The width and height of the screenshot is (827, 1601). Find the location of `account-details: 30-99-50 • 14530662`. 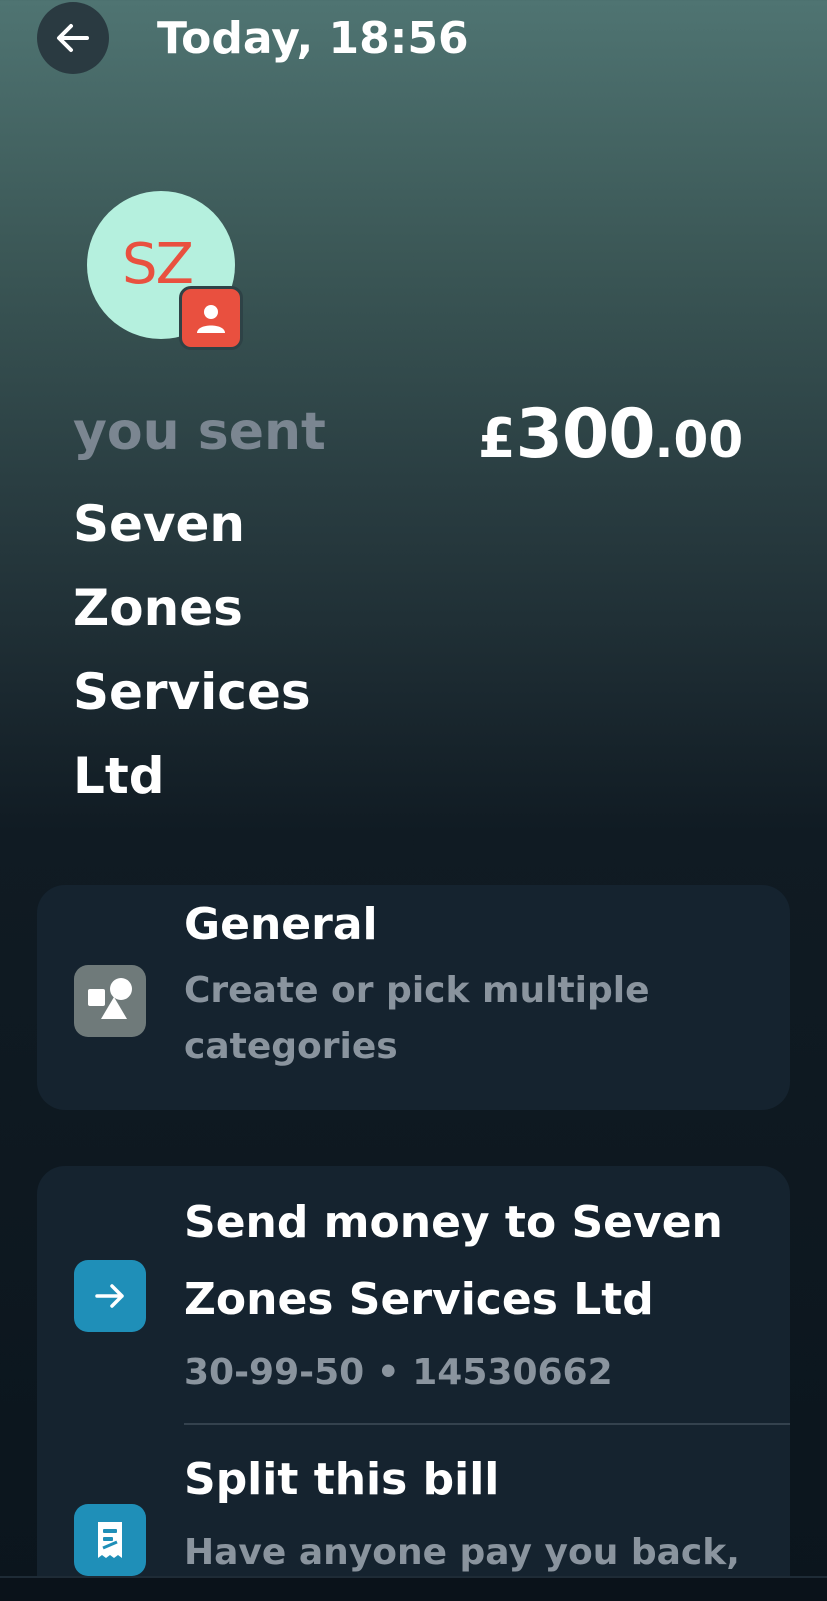

account-details: 30-99-50 • 14530662 is located at coordinates (398, 1372).